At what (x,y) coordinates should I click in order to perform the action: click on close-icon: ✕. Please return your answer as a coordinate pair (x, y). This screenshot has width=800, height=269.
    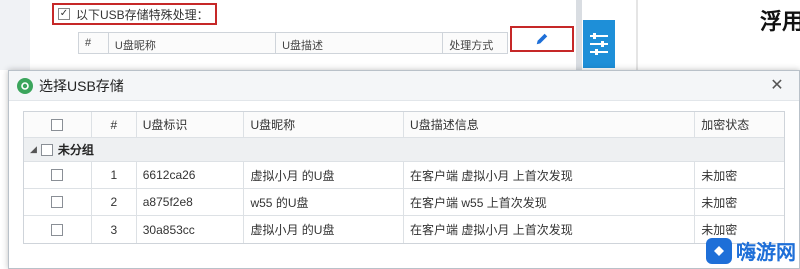
    Looking at the image, I should click on (777, 86).